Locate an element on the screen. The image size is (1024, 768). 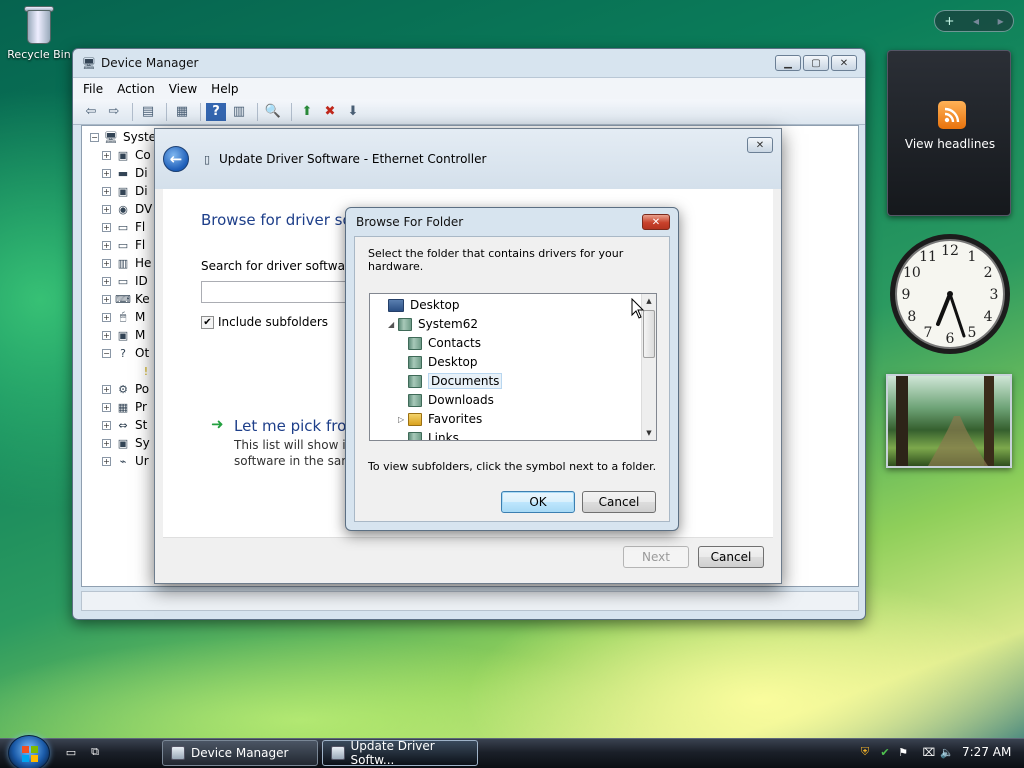
view-icon: ▥ is located at coordinates (239, 112).